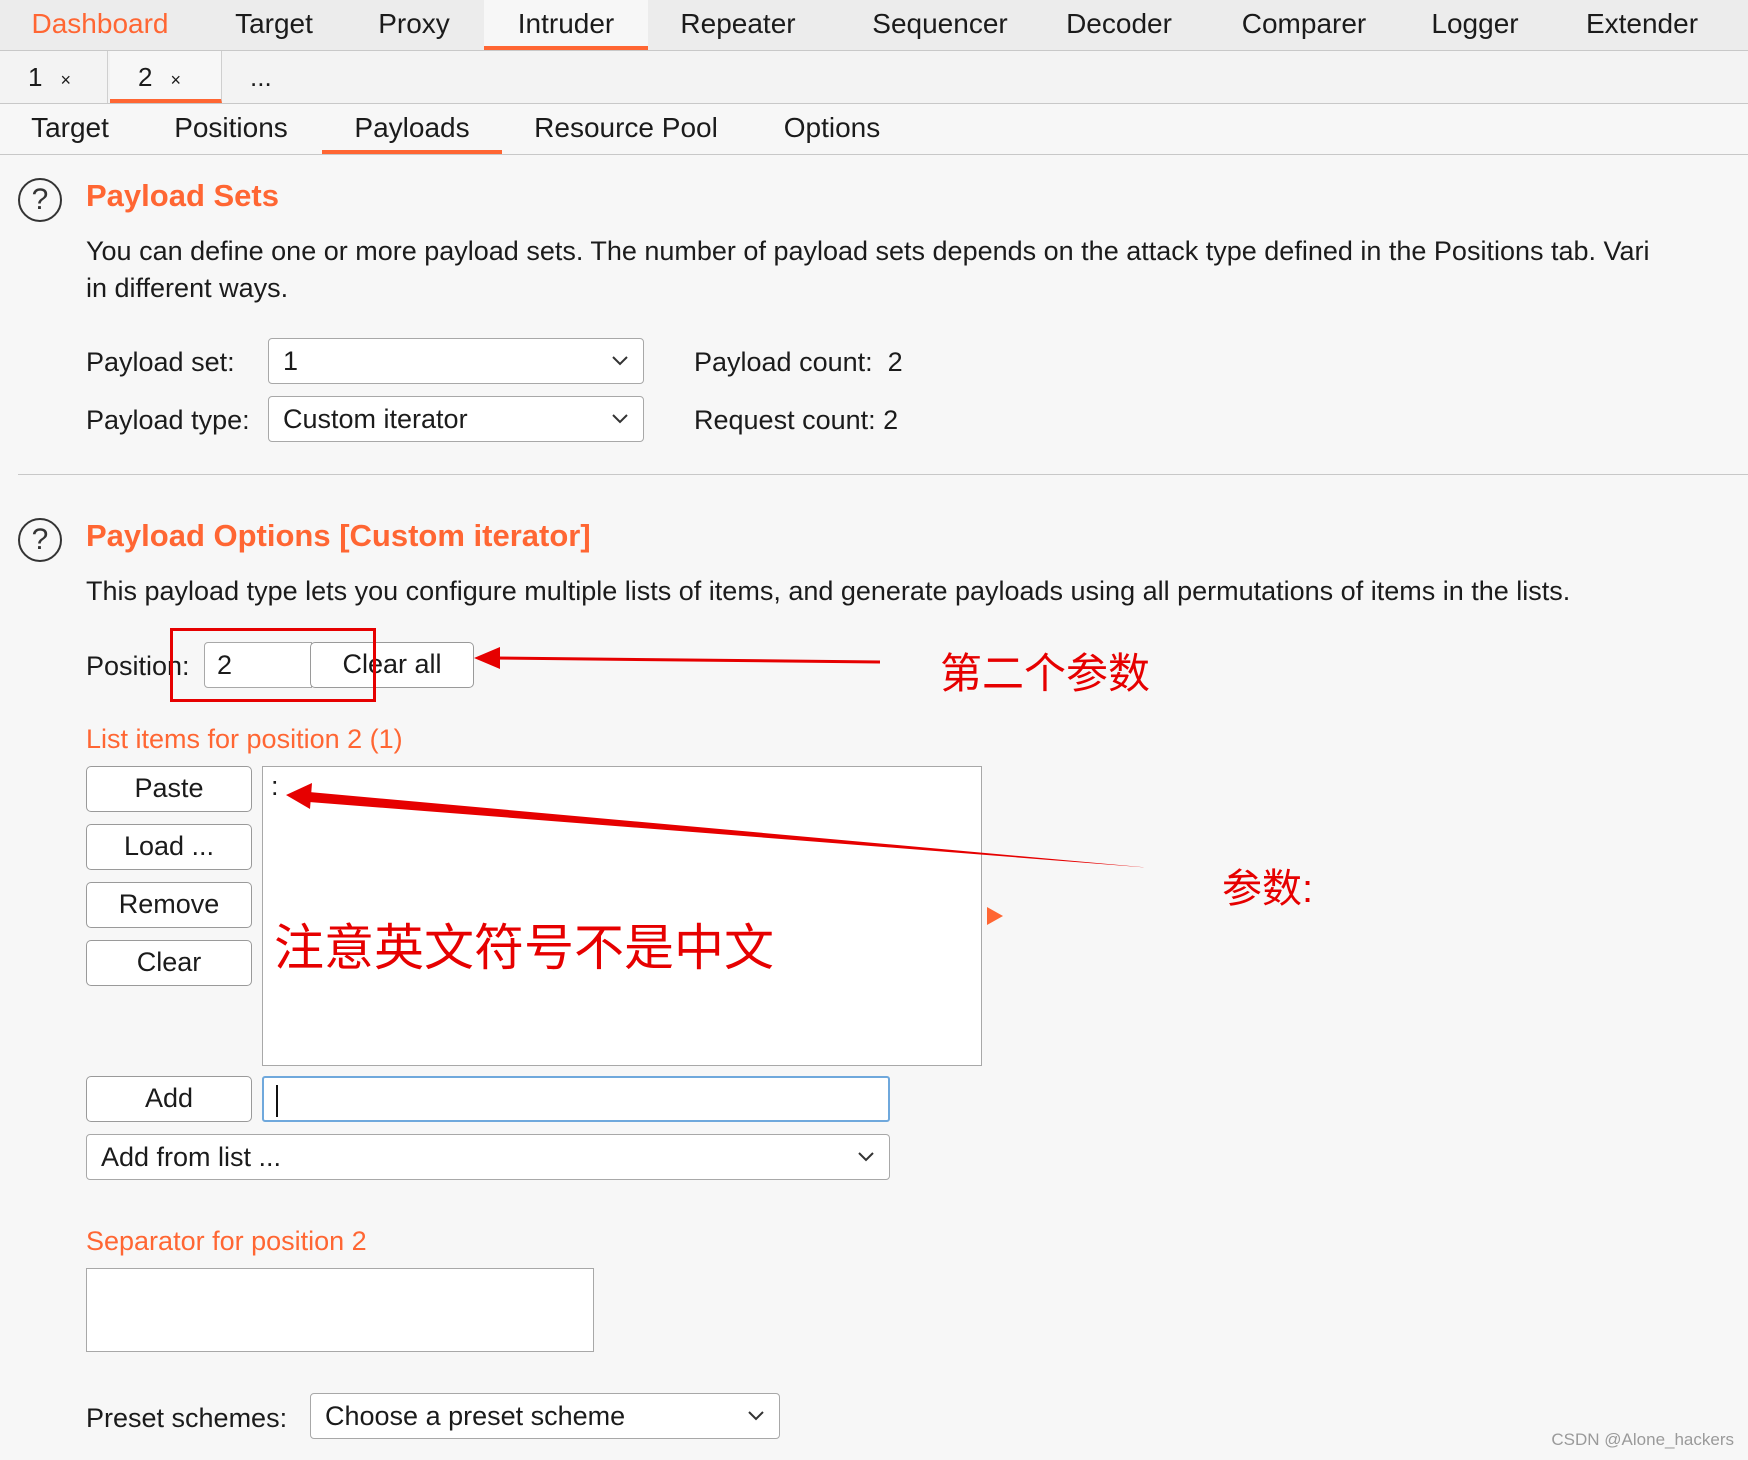 The width and height of the screenshot is (1748, 1460). What do you see at coordinates (687, 660) in the screenshot?
I see `arrow-line-position` at bounding box center [687, 660].